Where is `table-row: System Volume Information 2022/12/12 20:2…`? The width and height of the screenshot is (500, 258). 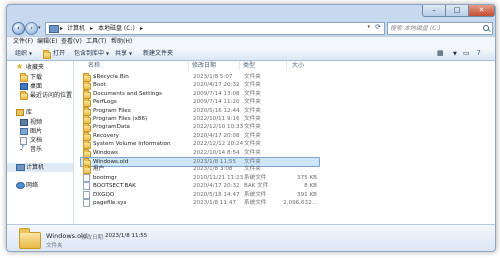 table-row: System Volume Information 2022/12/12 20:2… is located at coordinates (200, 145).